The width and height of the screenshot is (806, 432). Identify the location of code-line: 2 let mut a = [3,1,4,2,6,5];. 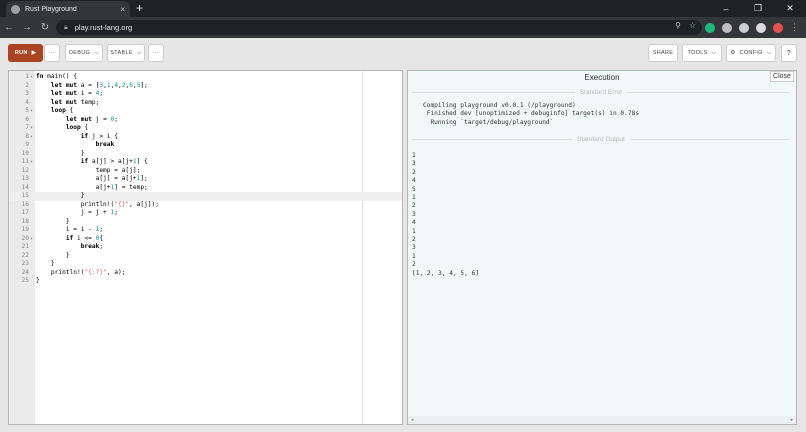
(205, 86).